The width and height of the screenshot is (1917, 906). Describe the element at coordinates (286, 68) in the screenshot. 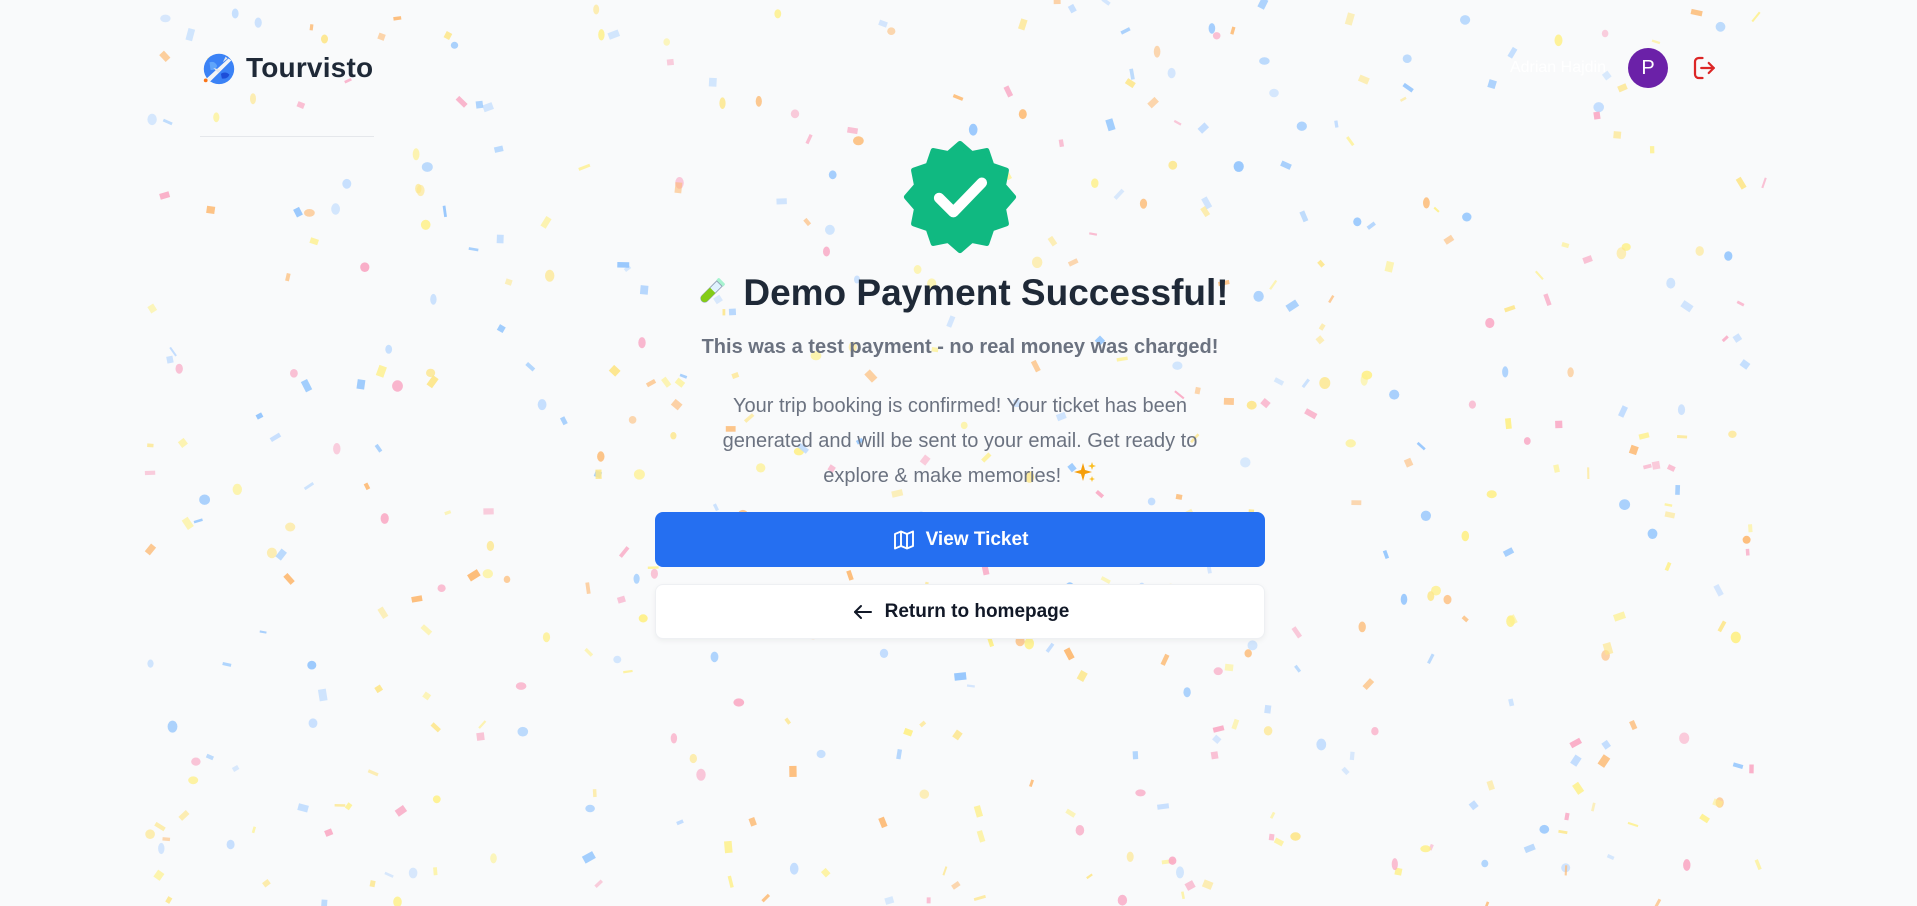

I see `brand-link: Tourvisto` at that location.